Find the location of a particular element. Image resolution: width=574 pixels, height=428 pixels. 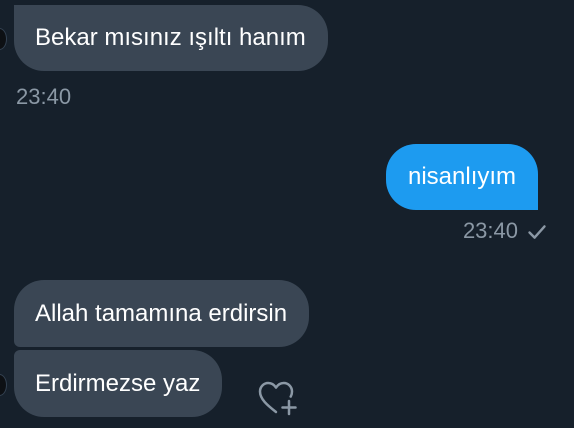

message-bubble-incoming-1: Bekar mısınız ışıltı hanım is located at coordinates (171, 38).